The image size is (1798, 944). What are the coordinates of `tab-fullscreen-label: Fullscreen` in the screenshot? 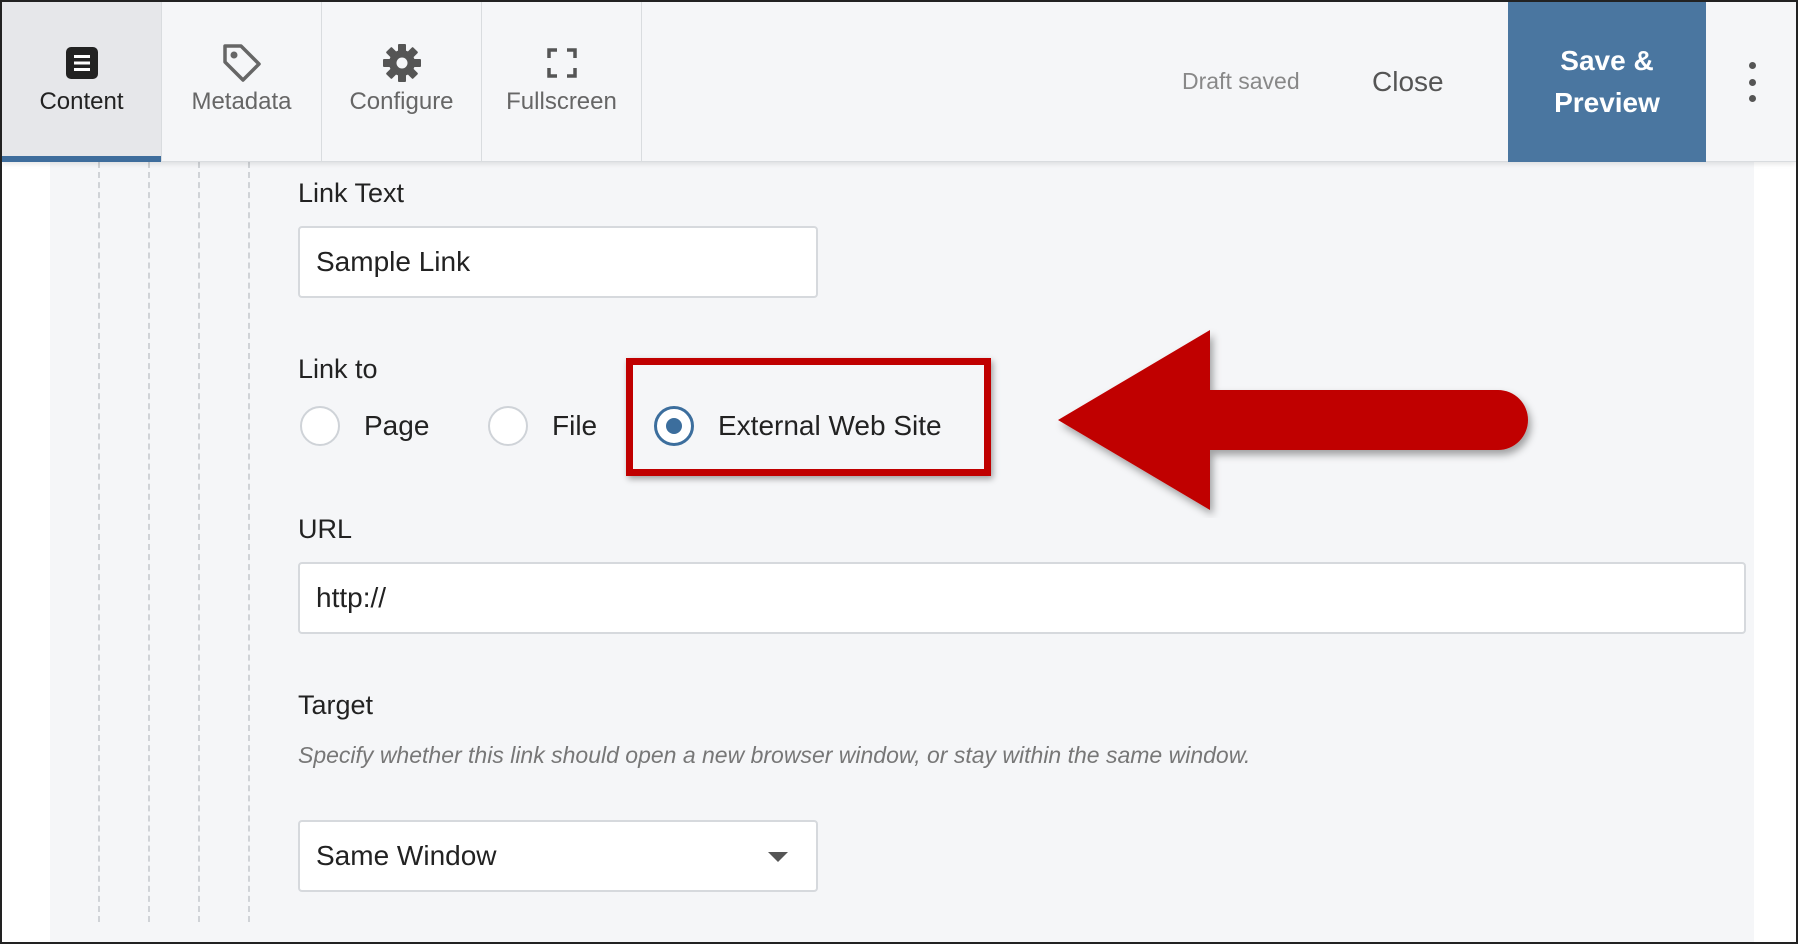 It's located at (561, 101).